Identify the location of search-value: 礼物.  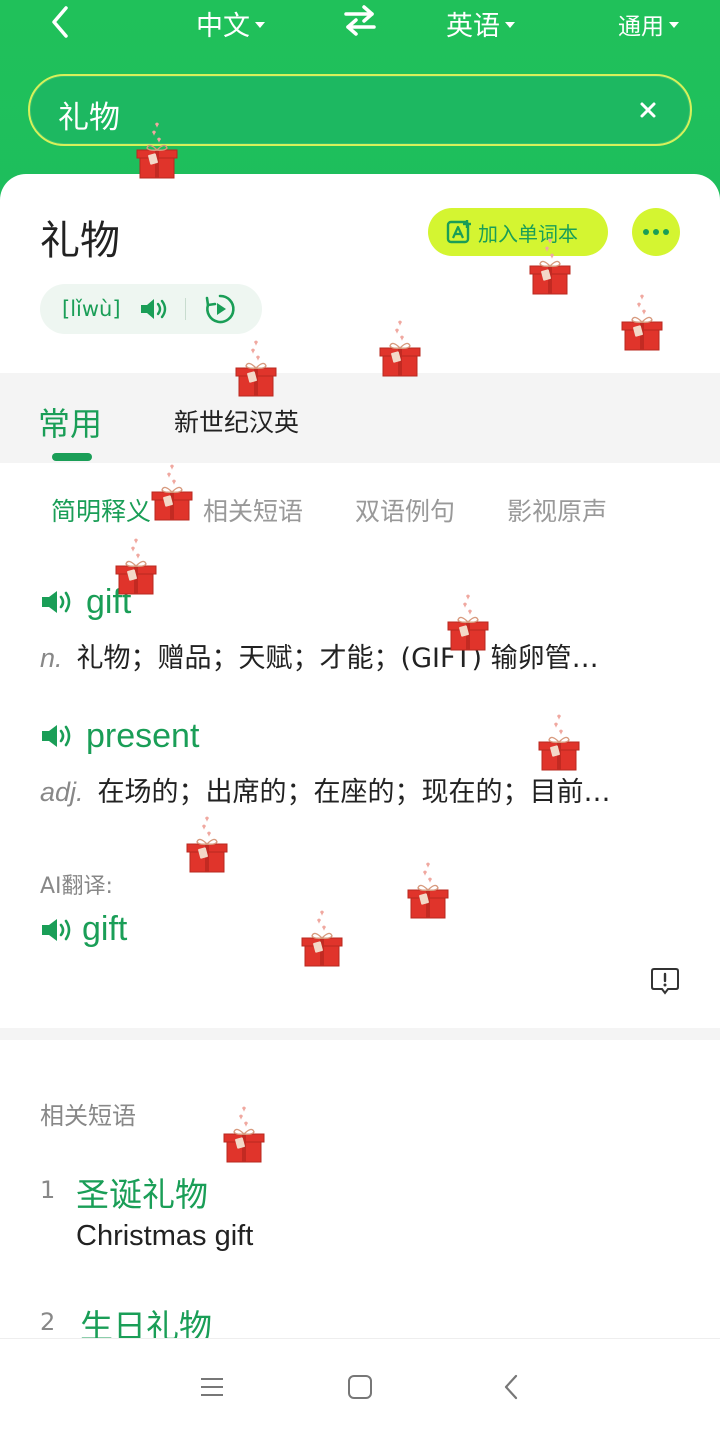
(89, 118).